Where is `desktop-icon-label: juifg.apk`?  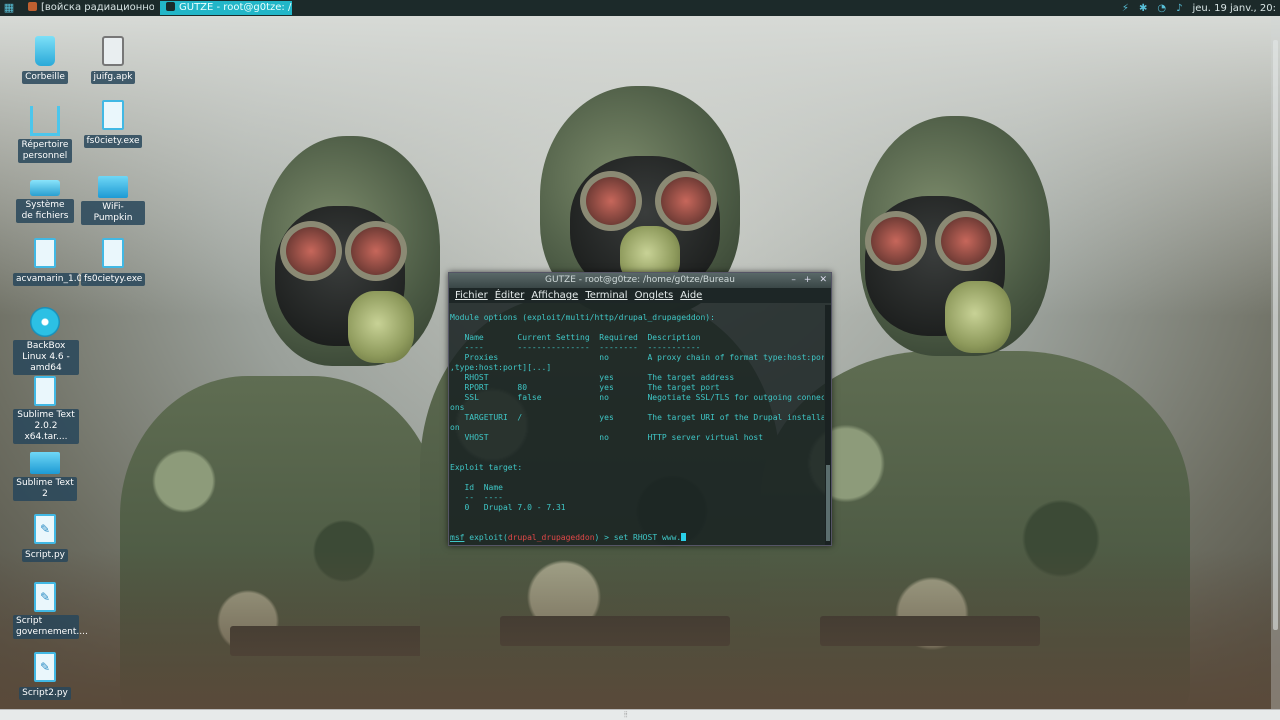
desktop-icon-label: juifg.apk is located at coordinates (113, 77).